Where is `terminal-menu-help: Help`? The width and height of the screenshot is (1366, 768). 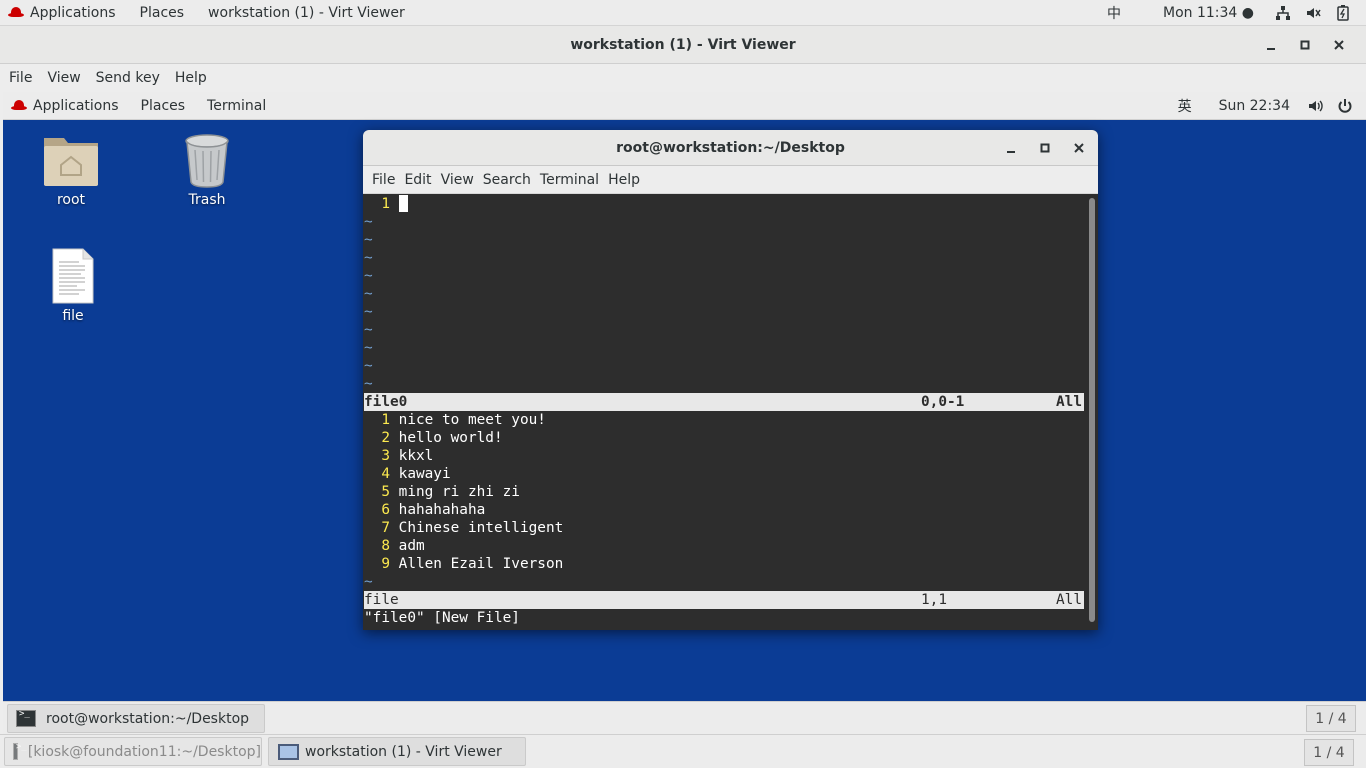
terminal-menu-help: Help is located at coordinates (624, 180).